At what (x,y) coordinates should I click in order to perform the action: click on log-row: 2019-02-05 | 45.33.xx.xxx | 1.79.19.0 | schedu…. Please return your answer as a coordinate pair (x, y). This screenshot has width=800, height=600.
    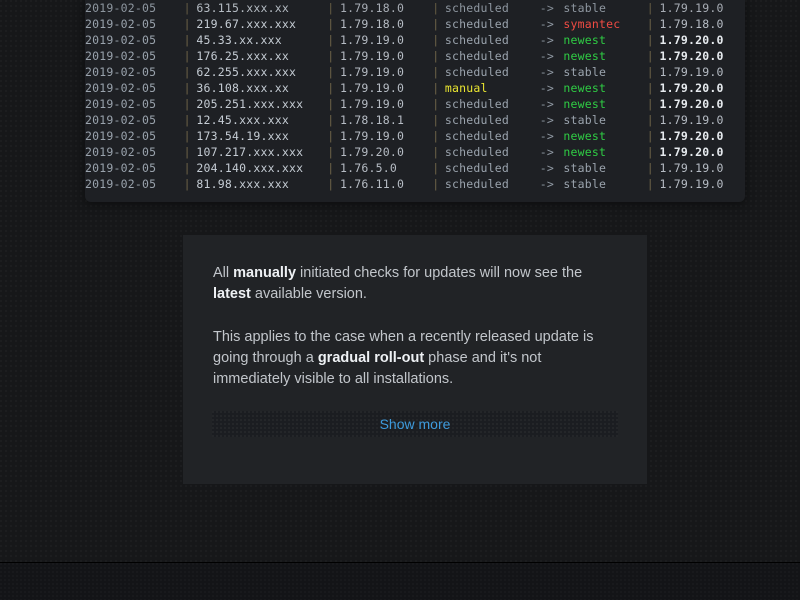
    Looking at the image, I should click on (415, 40).